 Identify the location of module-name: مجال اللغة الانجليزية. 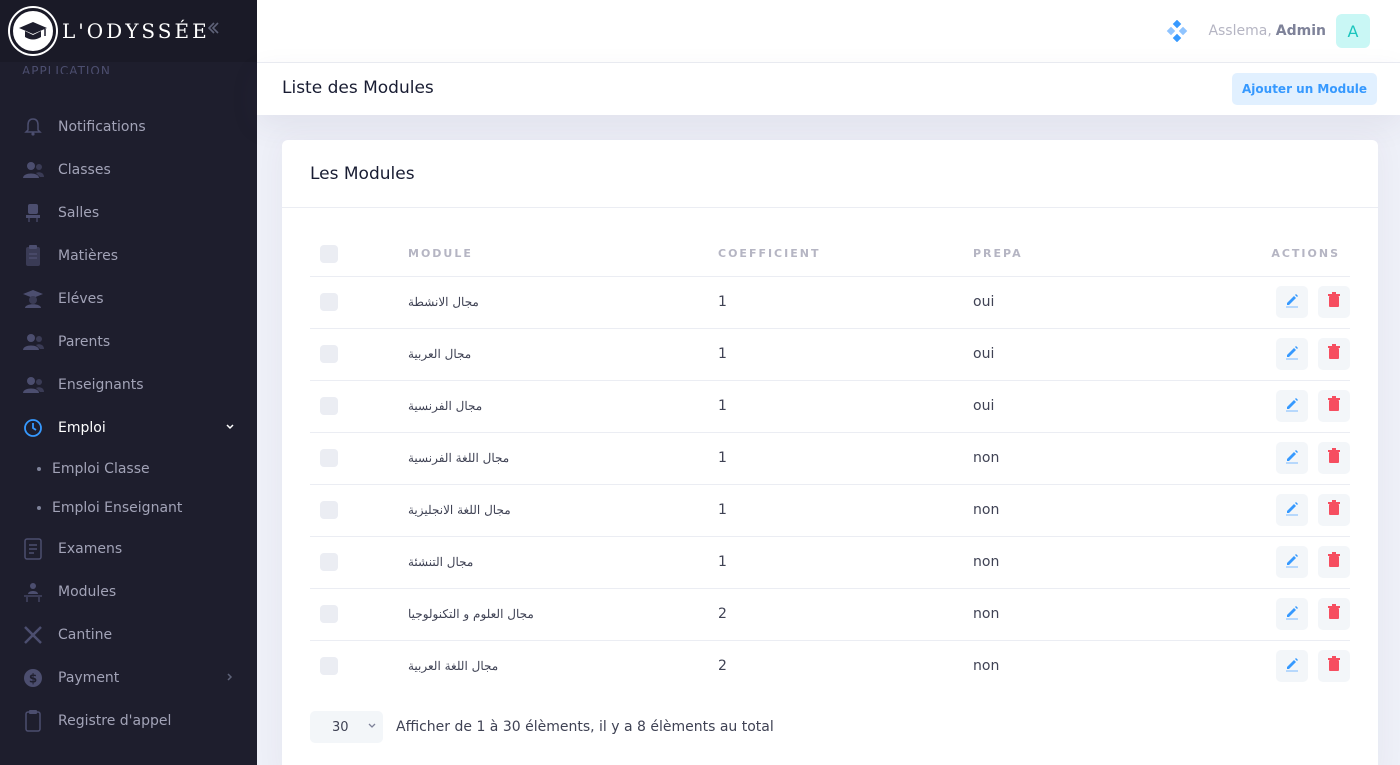
(459, 510).